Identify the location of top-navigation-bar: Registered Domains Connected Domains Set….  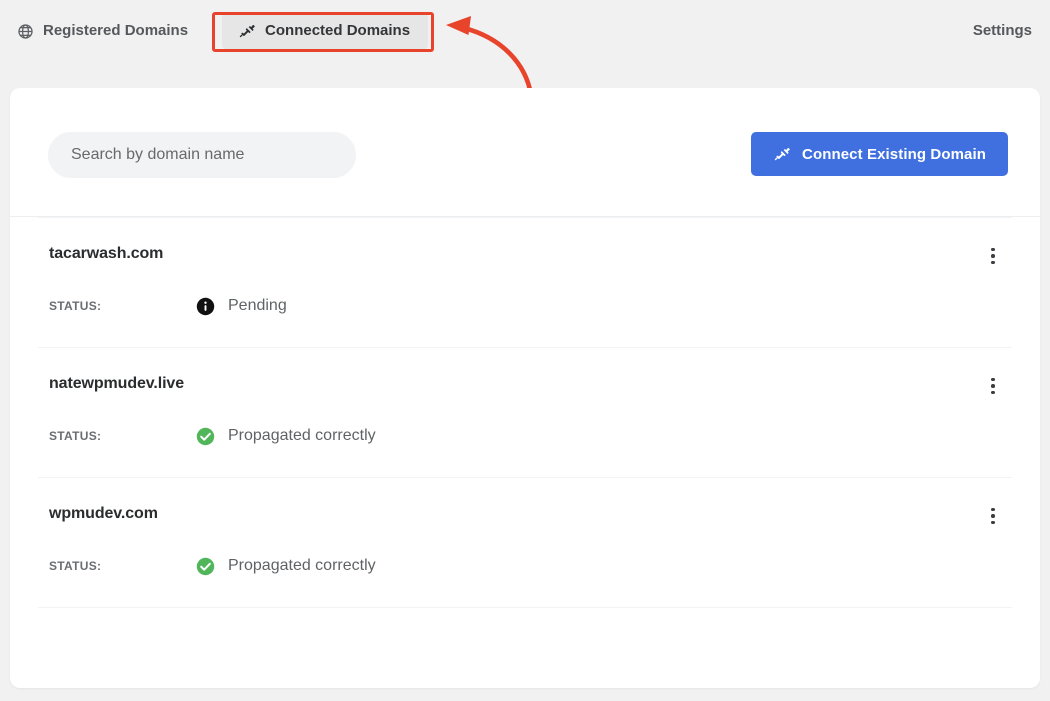
(525, 49).